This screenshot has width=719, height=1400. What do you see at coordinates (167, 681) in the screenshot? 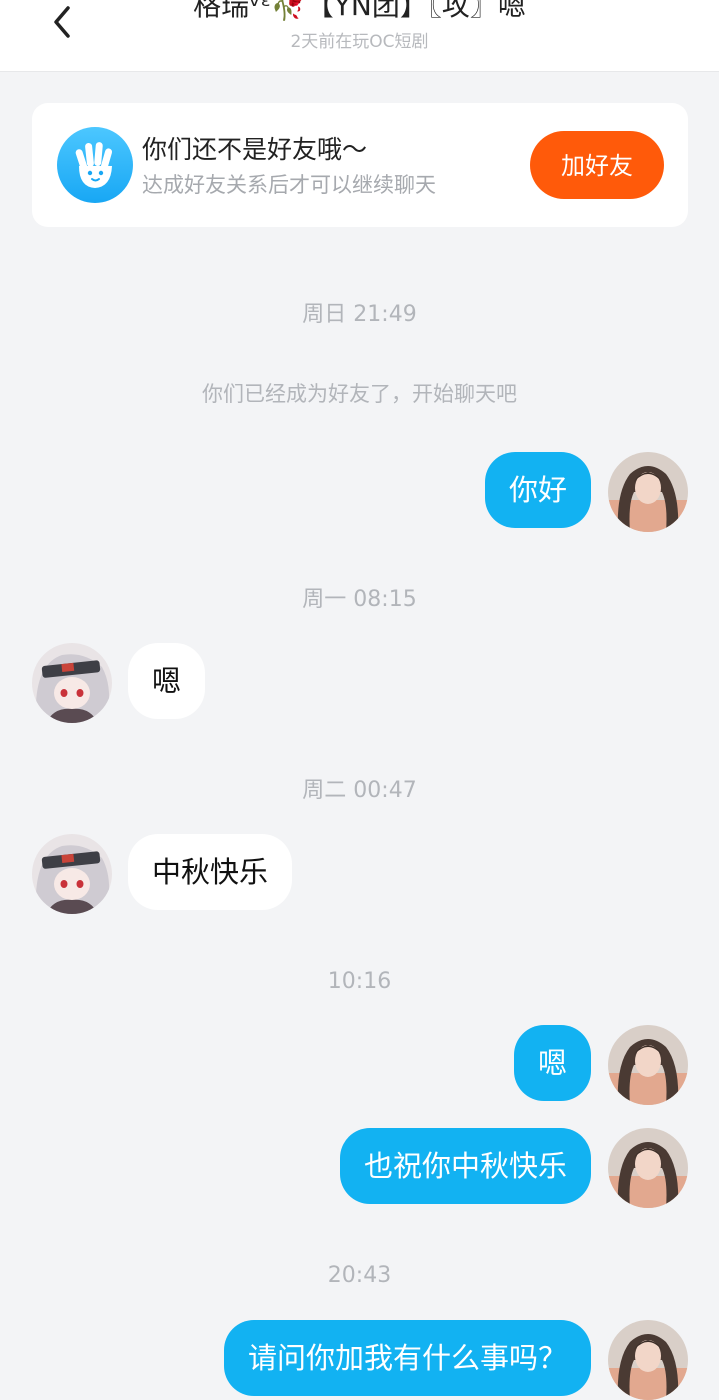
I see `message-bubble-received: 嗯` at bounding box center [167, 681].